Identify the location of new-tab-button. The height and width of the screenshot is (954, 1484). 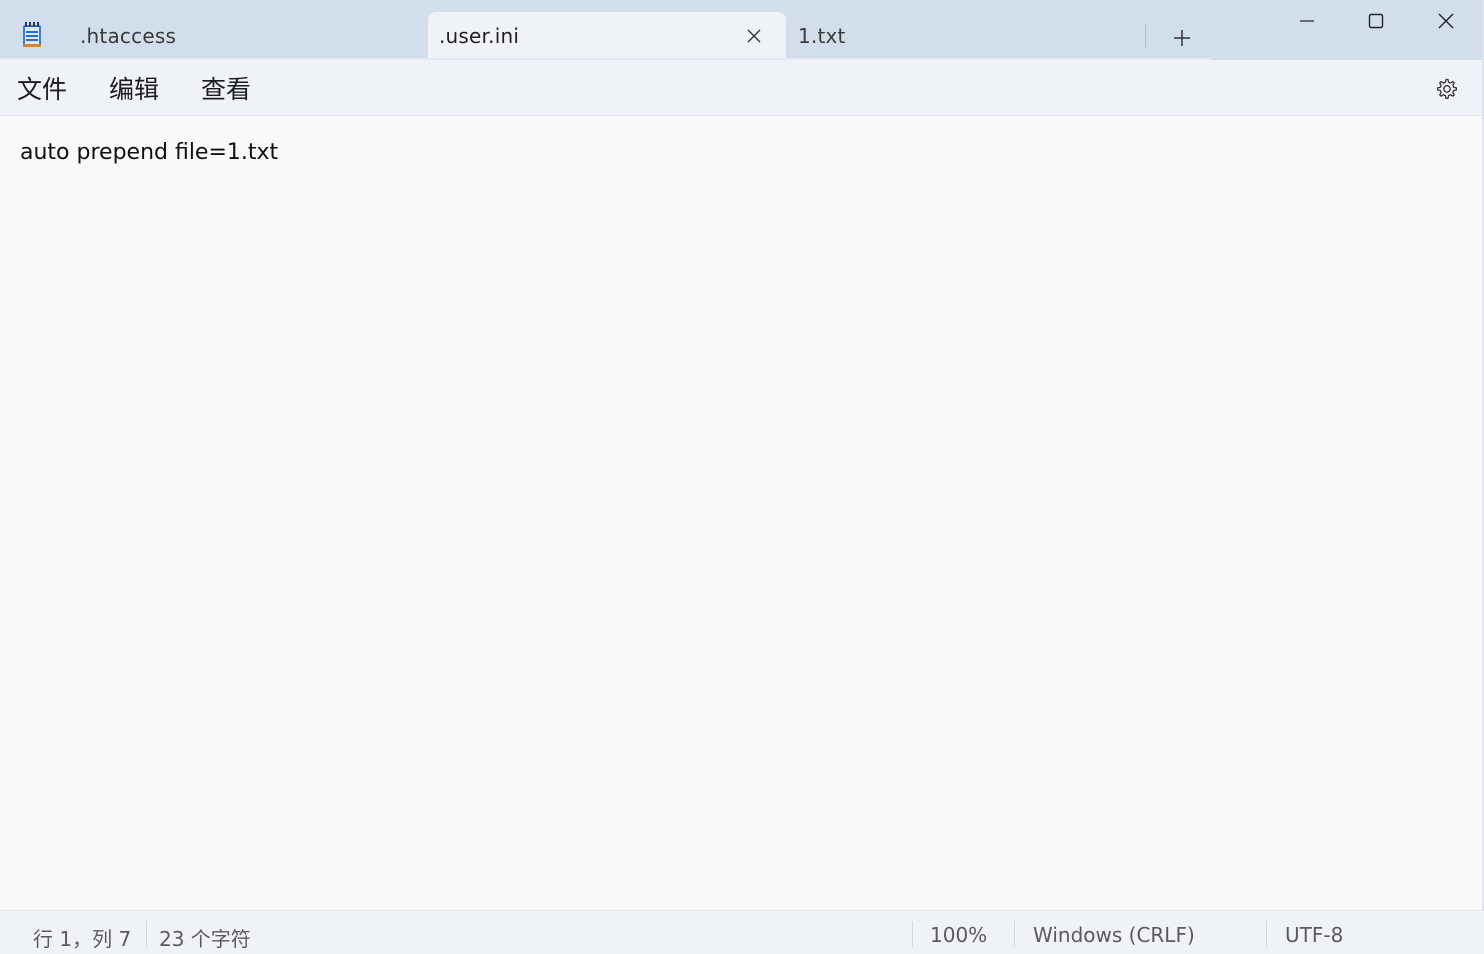
(1182, 38).